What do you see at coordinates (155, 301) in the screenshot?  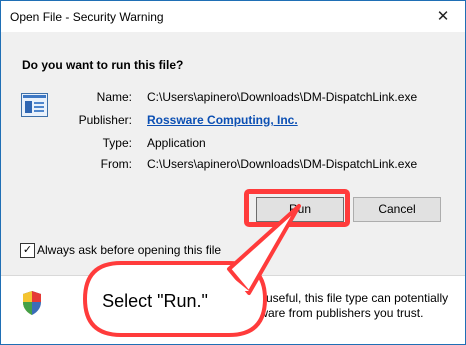 I see `callout-text: Select "Run."` at bounding box center [155, 301].